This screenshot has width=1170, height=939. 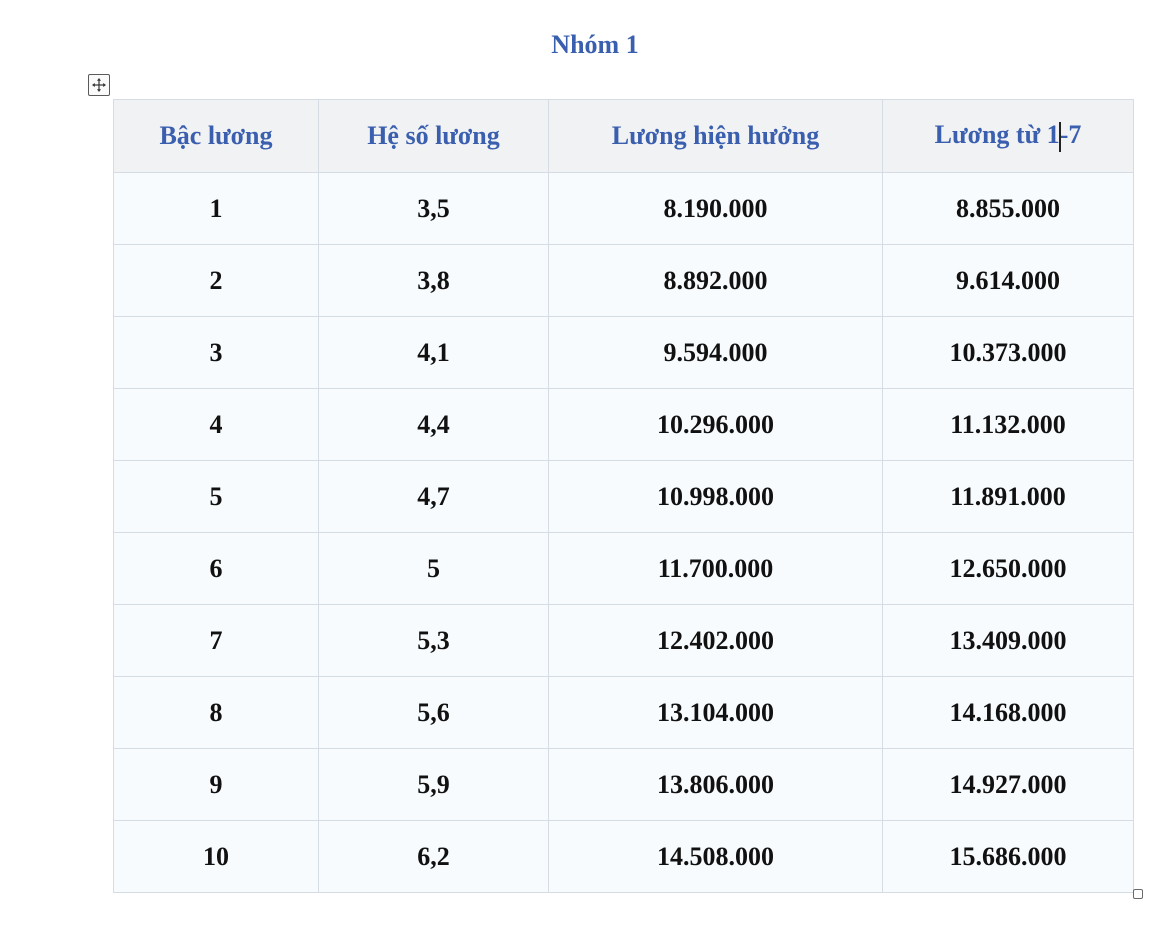 I want to click on table-row: 7 5,3 12.402.000 13.409.000, so click(x=623, y=640).